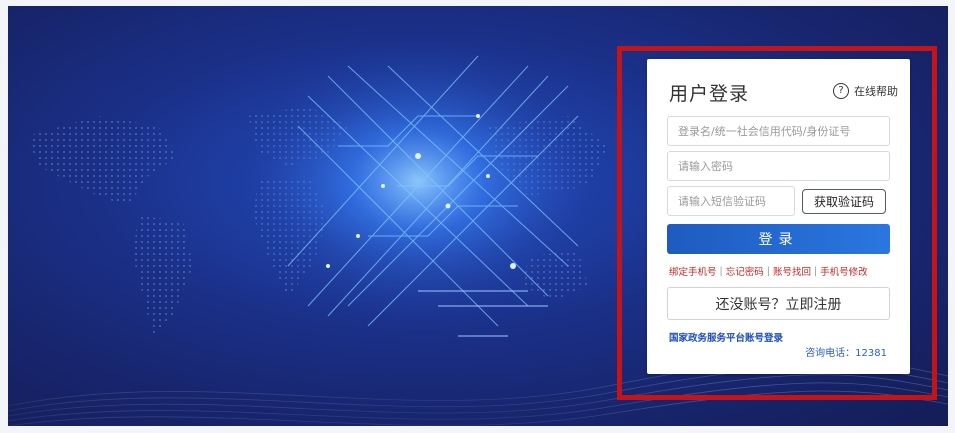 This screenshot has height=433, width=955. I want to click on online-help-link: ? 在线帮助, so click(865, 91).